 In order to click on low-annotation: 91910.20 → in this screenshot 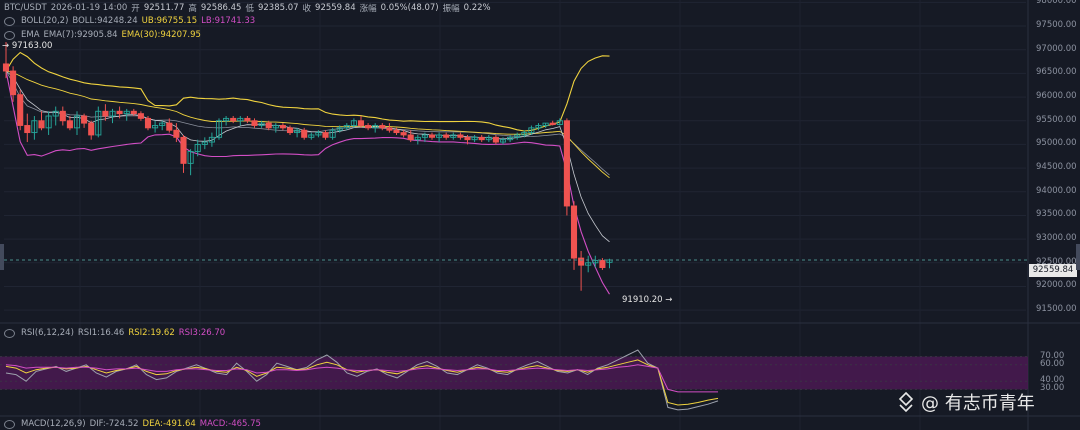, I will do `click(647, 300)`.